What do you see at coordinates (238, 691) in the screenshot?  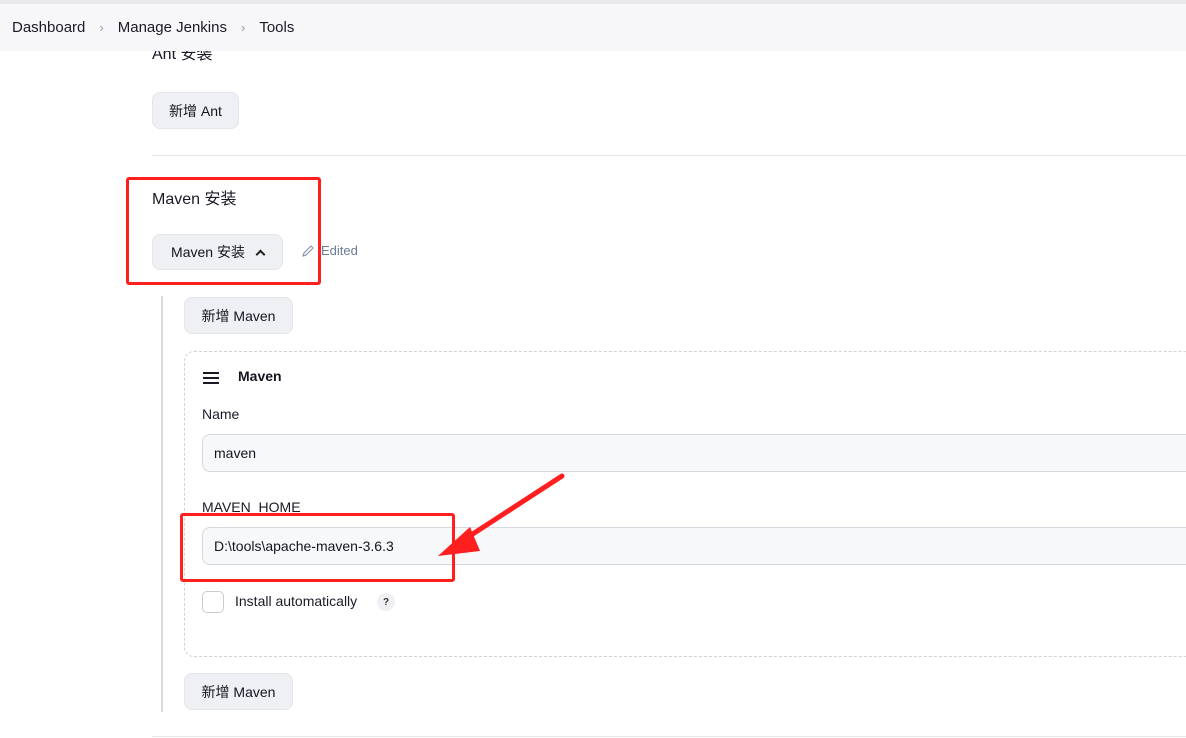 I see `add-maven-button-bottom: 新增 Maven` at bounding box center [238, 691].